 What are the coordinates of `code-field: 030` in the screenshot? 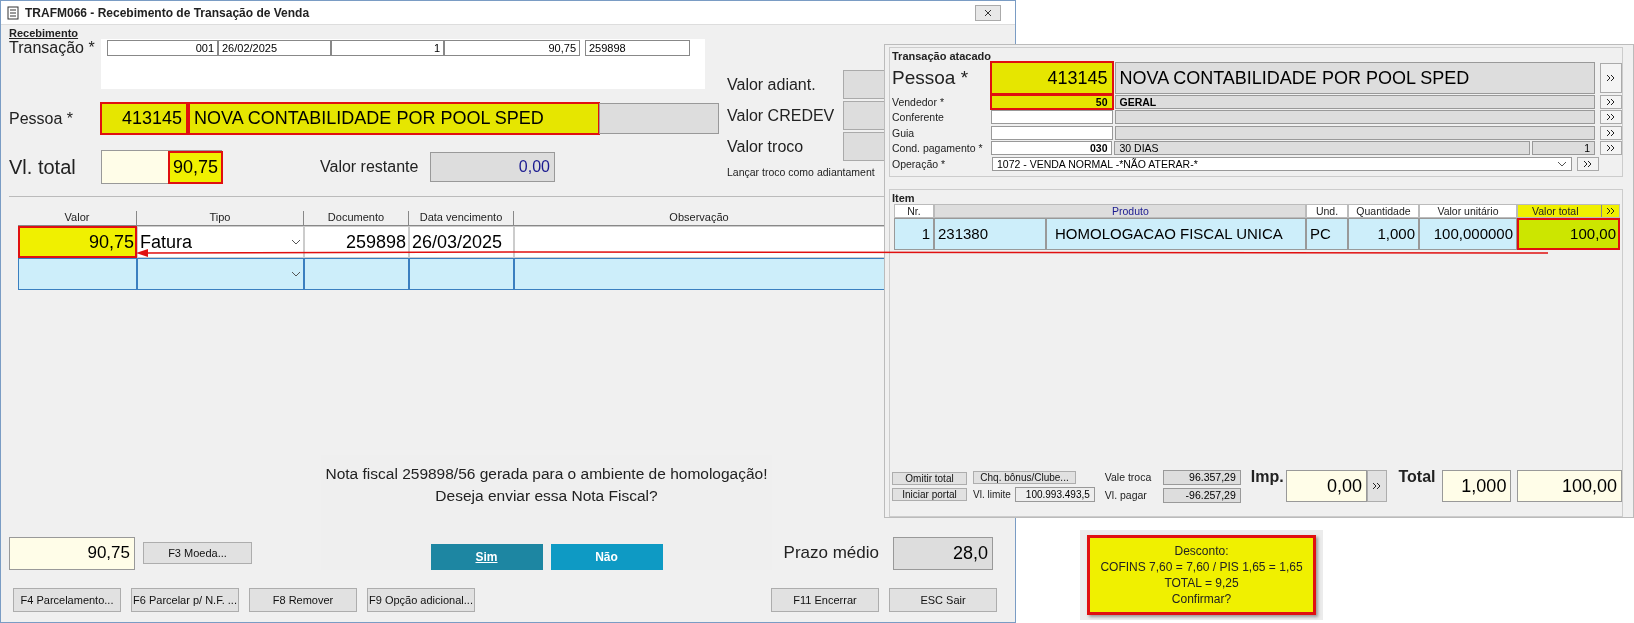 It's located at (1052, 148).